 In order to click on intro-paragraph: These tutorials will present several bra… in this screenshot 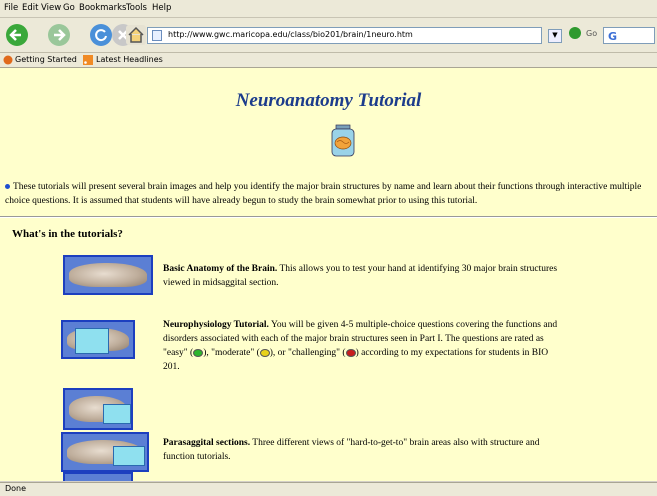, I will do `click(330, 194)`.